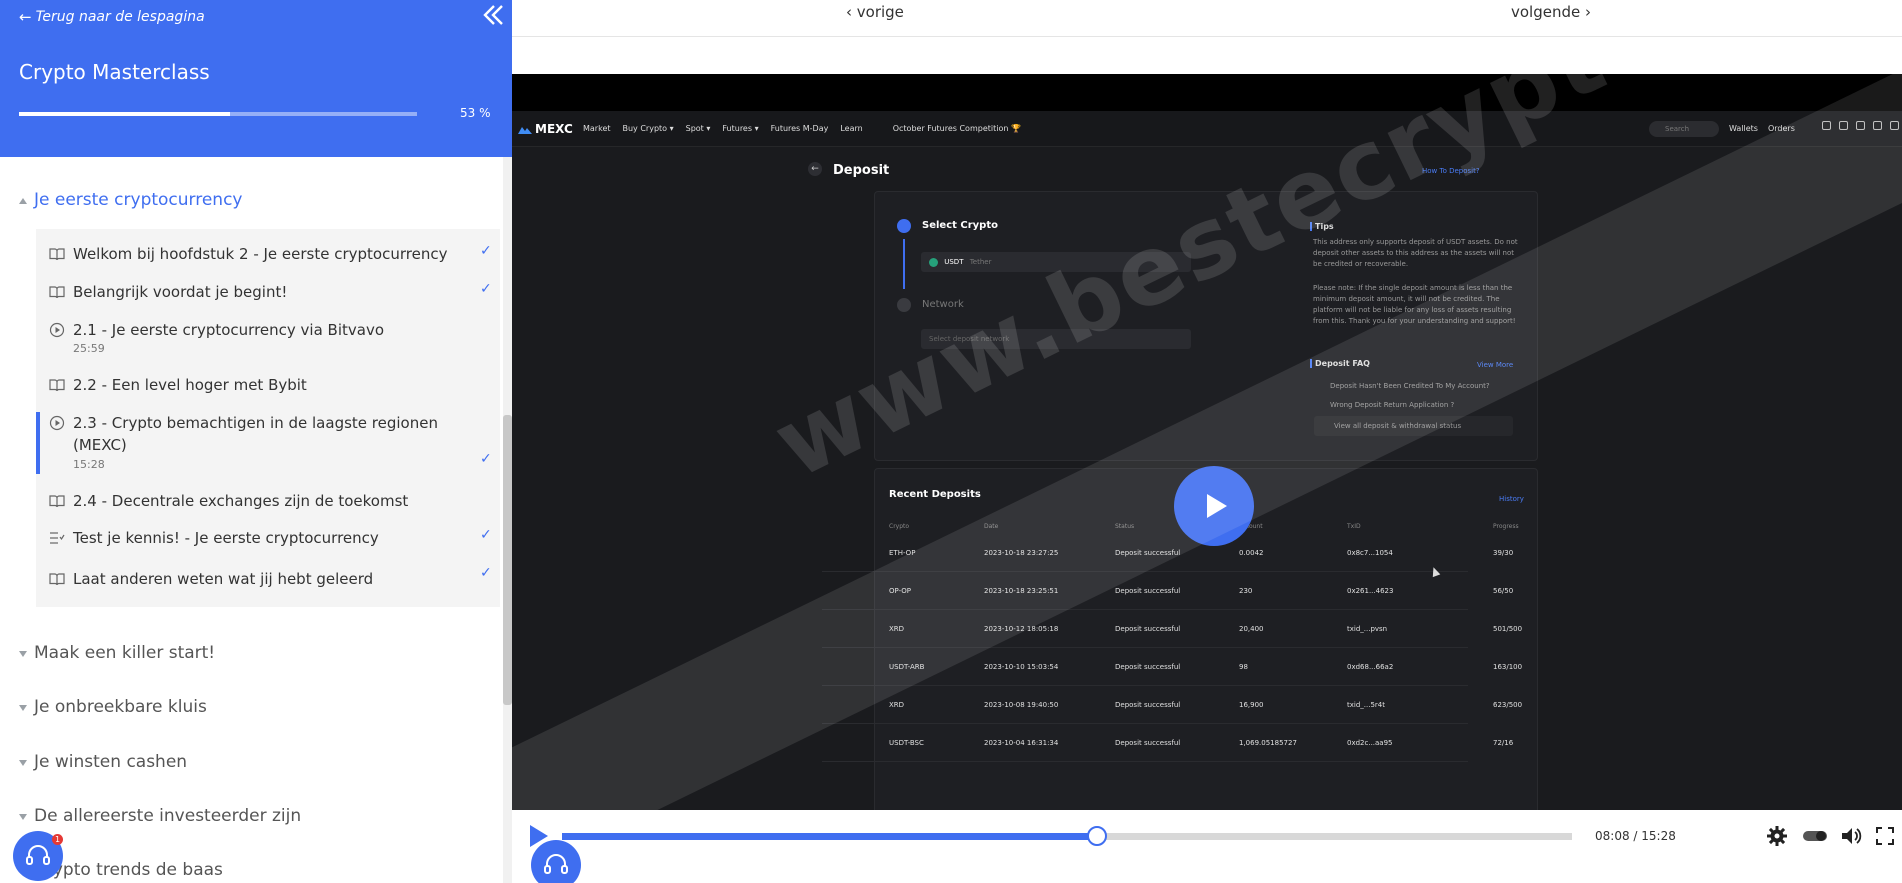  I want to click on gear-icon, so click(1777, 836).